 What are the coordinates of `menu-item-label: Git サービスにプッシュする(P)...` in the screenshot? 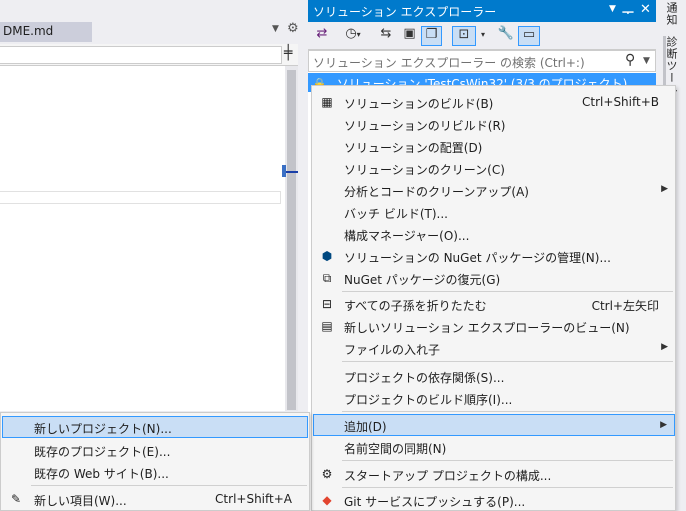 It's located at (435, 502).